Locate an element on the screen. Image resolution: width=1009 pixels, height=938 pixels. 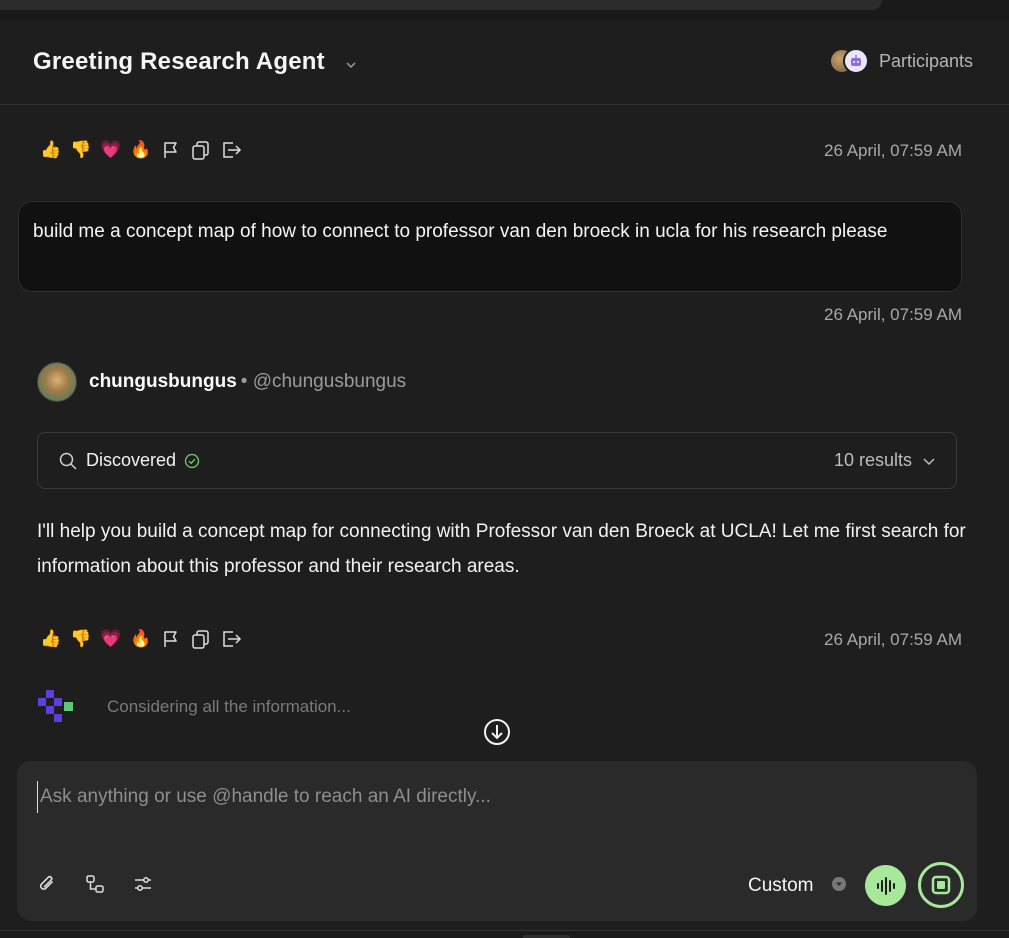
agent-message-header: chungusbungus • @chungusbungus is located at coordinates (221, 382).